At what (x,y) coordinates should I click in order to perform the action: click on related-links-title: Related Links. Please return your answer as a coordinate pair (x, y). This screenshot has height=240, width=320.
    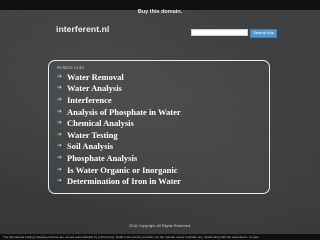
    Looking at the image, I should click on (71, 67).